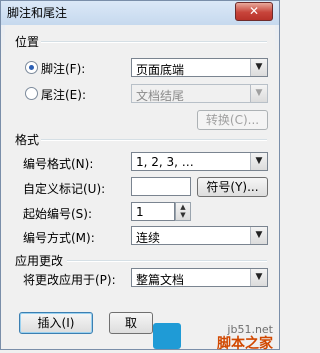 This screenshot has height=353, width=320. I want to click on watermark-brand: 脚本之家, so click(245, 344).